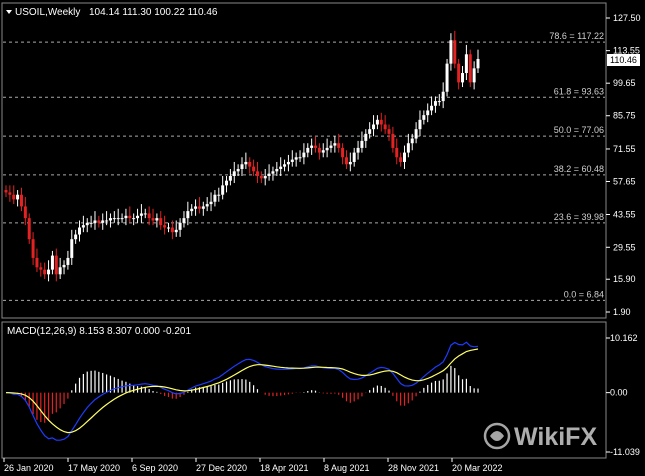  Describe the element at coordinates (579, 130) in the screenshot. I see `fib-label: 50.0 = 77.06` at that location.